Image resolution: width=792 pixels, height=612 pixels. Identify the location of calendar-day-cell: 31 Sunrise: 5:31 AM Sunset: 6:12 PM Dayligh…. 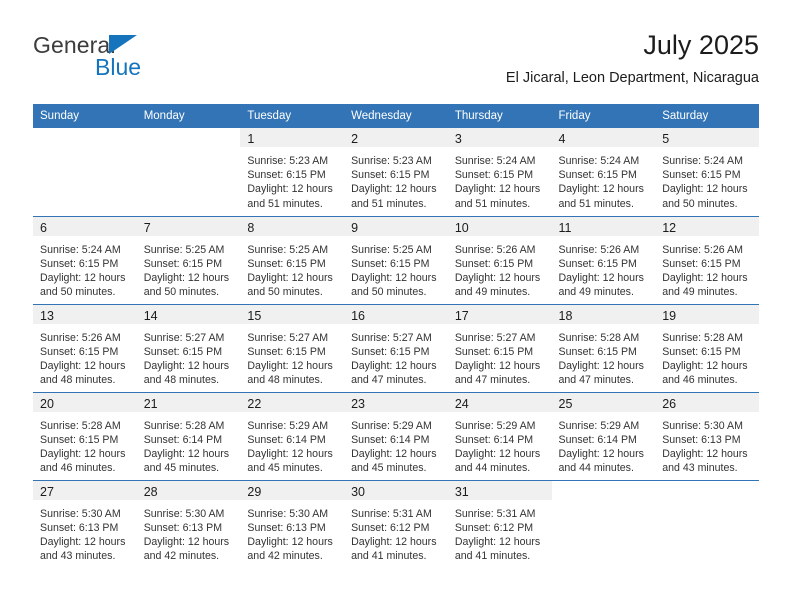
(499, 523).